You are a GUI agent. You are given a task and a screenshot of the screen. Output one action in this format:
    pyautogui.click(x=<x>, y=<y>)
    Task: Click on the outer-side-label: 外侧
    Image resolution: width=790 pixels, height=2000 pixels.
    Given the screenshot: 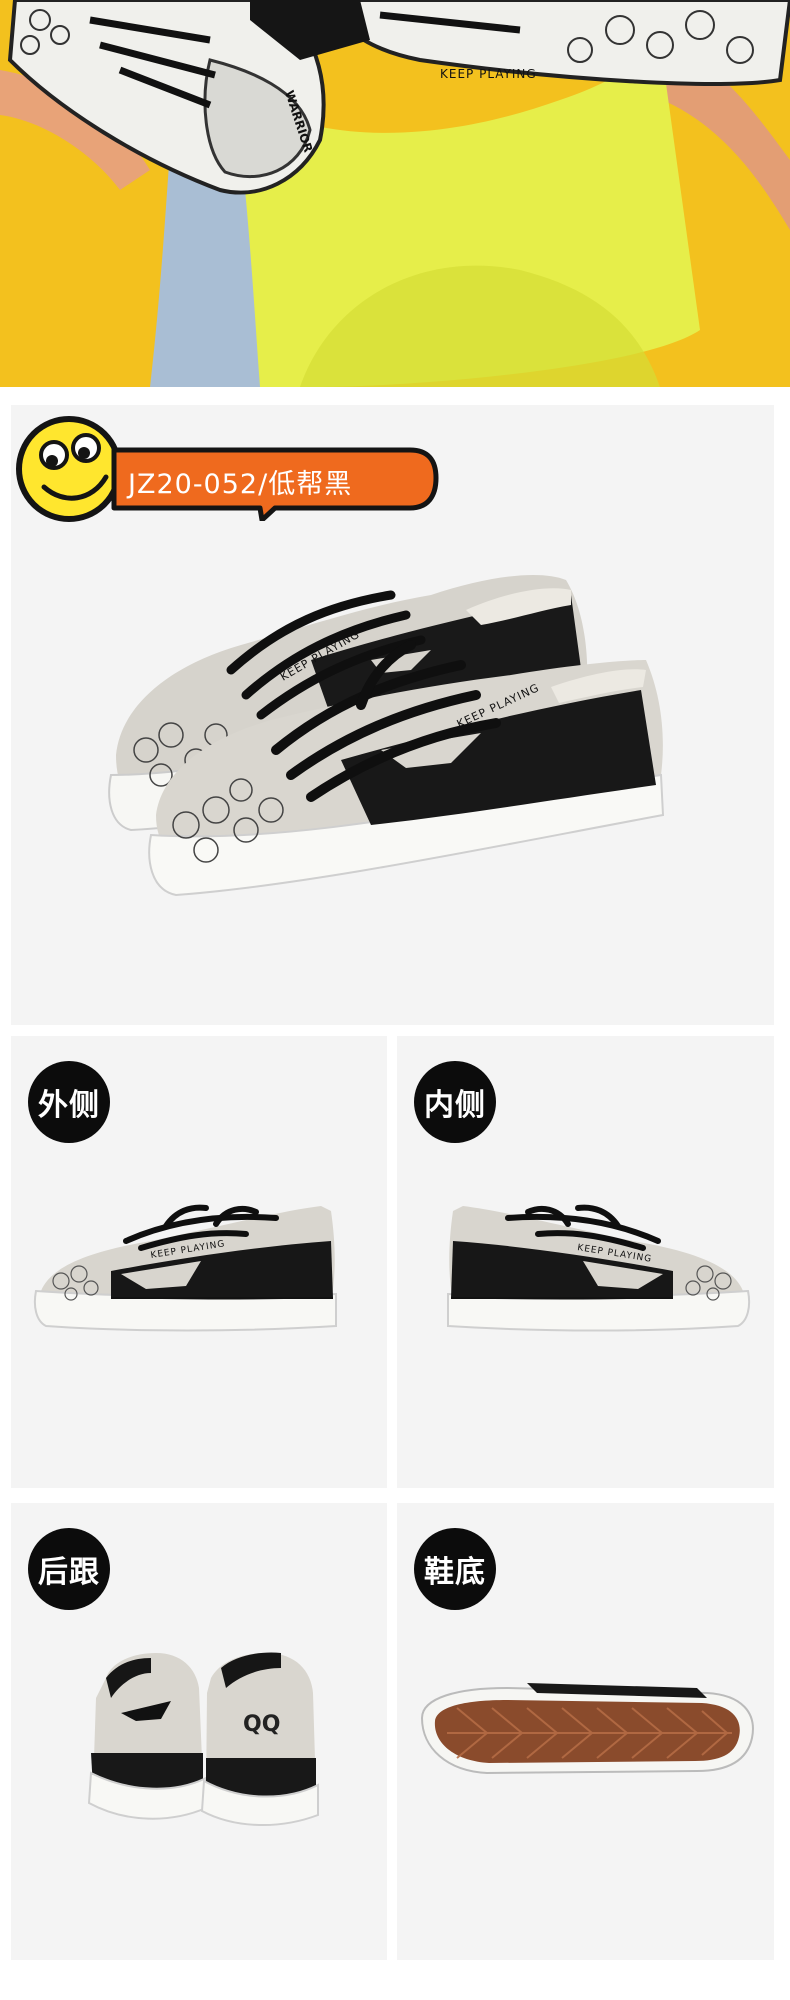 What is the action you would take?
    pyautogui.click(x=69, y=1102)
    